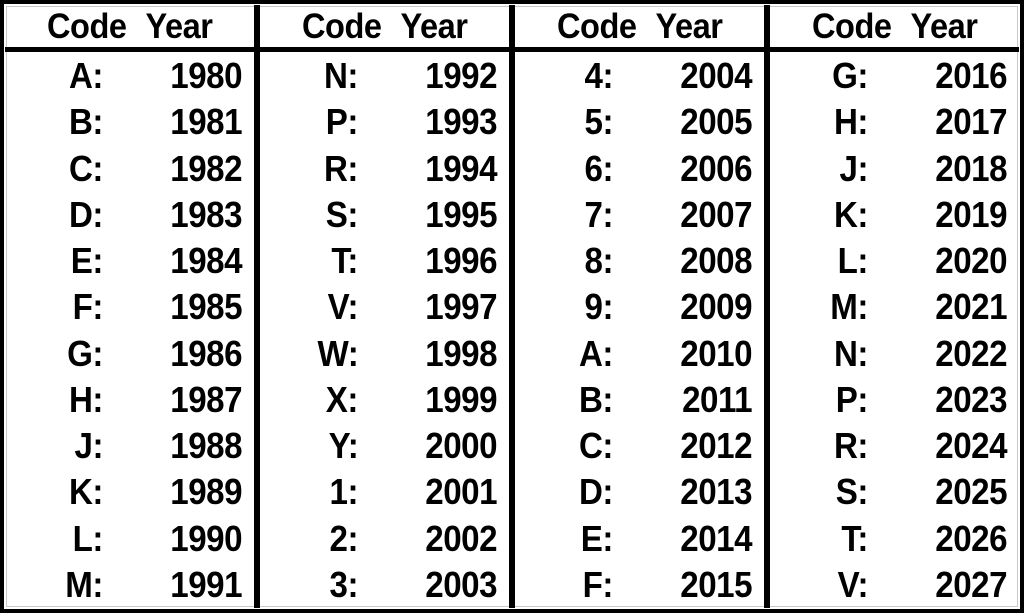 The width and height of the screenshot is (1024, 613). Describe the element at coordinates (175, 446) in the screenshot. I see `cell-year: 1988` at that location.